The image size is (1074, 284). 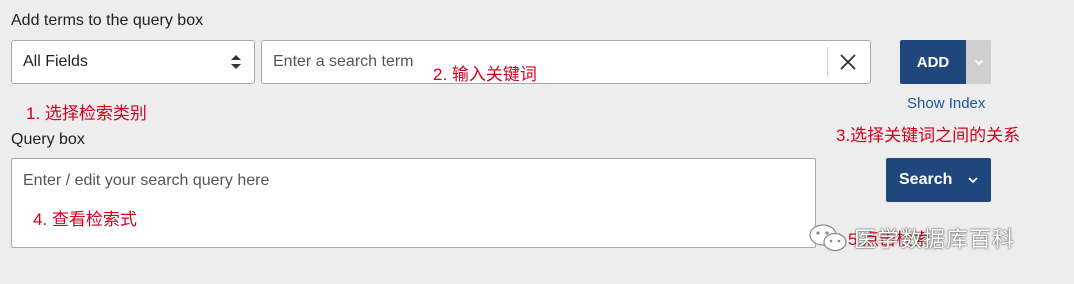 I want to click on annotation-step4: 4. 查看检索式, so click(x=85, y=219).